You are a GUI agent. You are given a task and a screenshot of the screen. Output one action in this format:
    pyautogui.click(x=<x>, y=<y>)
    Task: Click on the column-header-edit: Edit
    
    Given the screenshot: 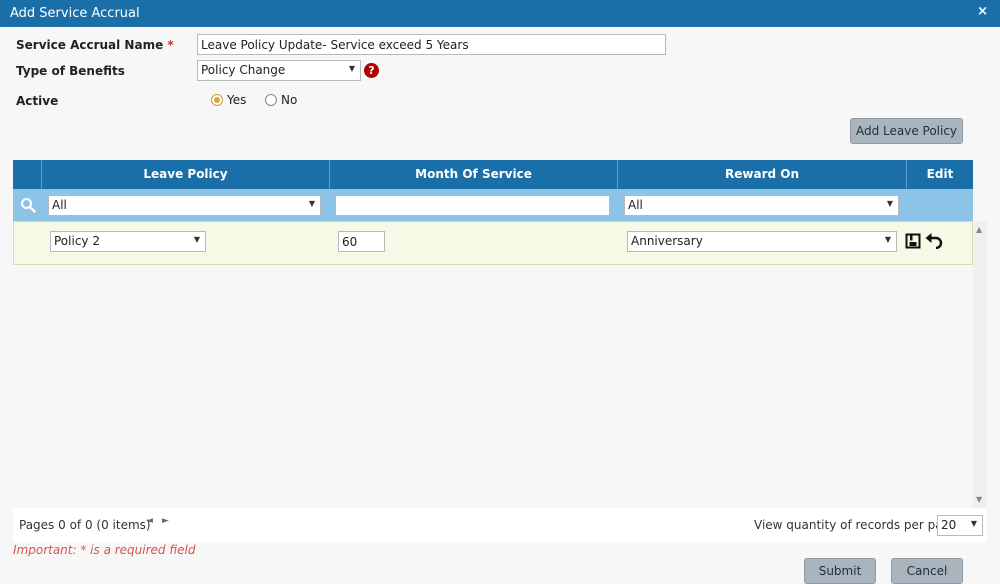 What is the action you would take?
    pyautogui.click(x=939, y=174)
    